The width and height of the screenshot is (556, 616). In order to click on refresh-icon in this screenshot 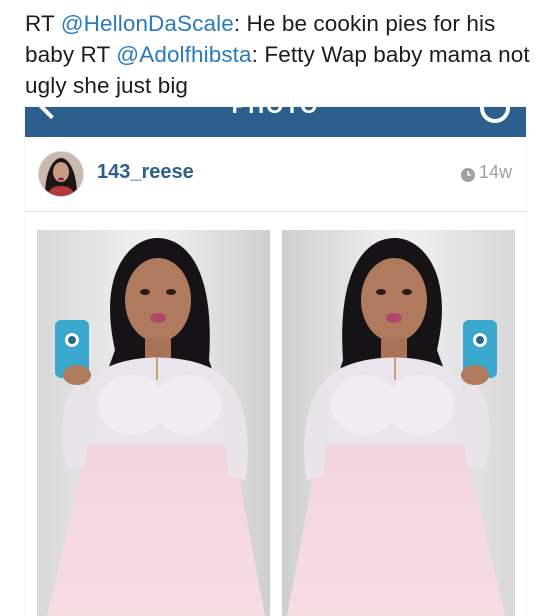, I will do `click(495, 115)`.